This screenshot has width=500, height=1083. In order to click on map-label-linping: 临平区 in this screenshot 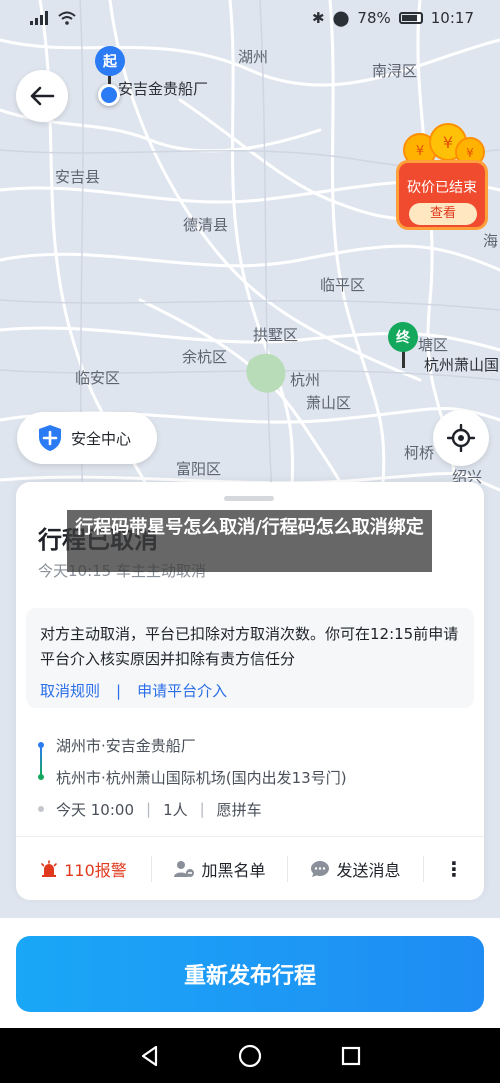, I will do `click(343, 285)`.